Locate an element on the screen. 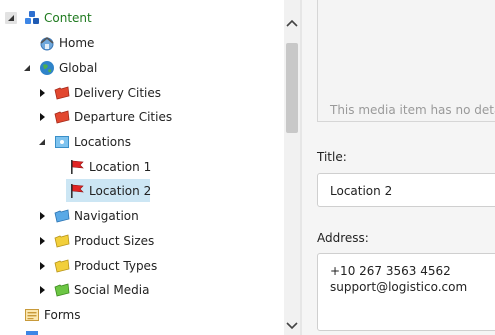 The height and width of the screenshot is (335, 495). tree-item-delivery-cities: Delivery Cities is located at coordinates (142, 93).